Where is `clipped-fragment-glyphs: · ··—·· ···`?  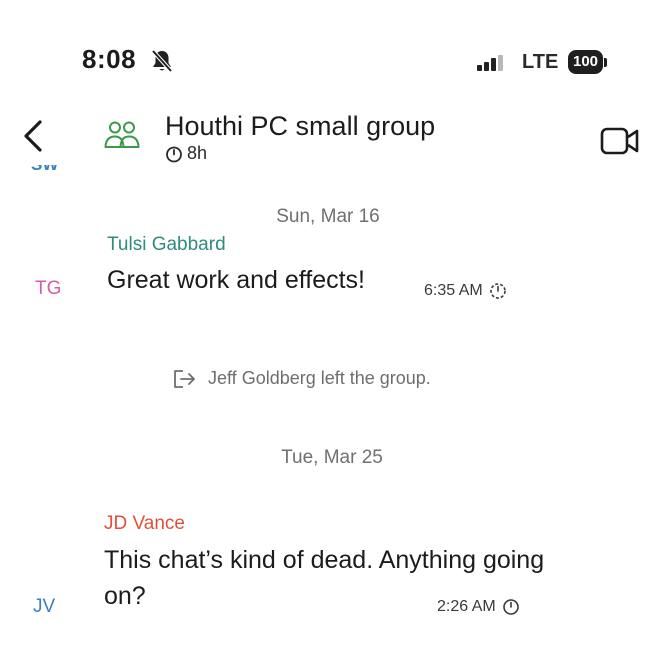
clipped-fragment-glyphs: · ··—·· ··· is located at coordinates (398, 174).